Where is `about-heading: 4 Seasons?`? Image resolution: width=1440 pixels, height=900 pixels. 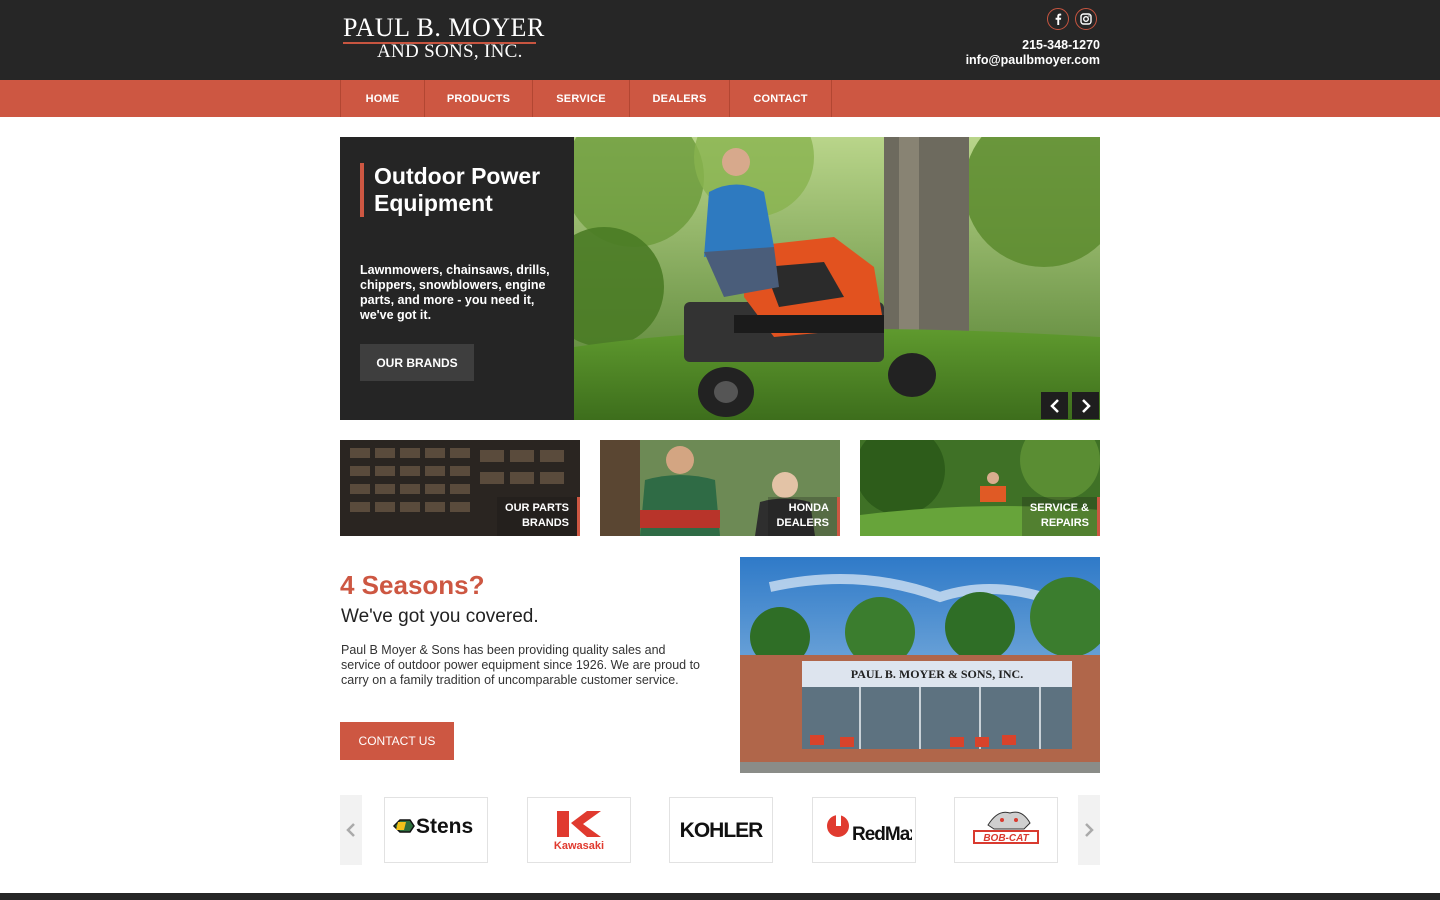 about-heading: 4 Seasons? is located at coordinates (412, 585).